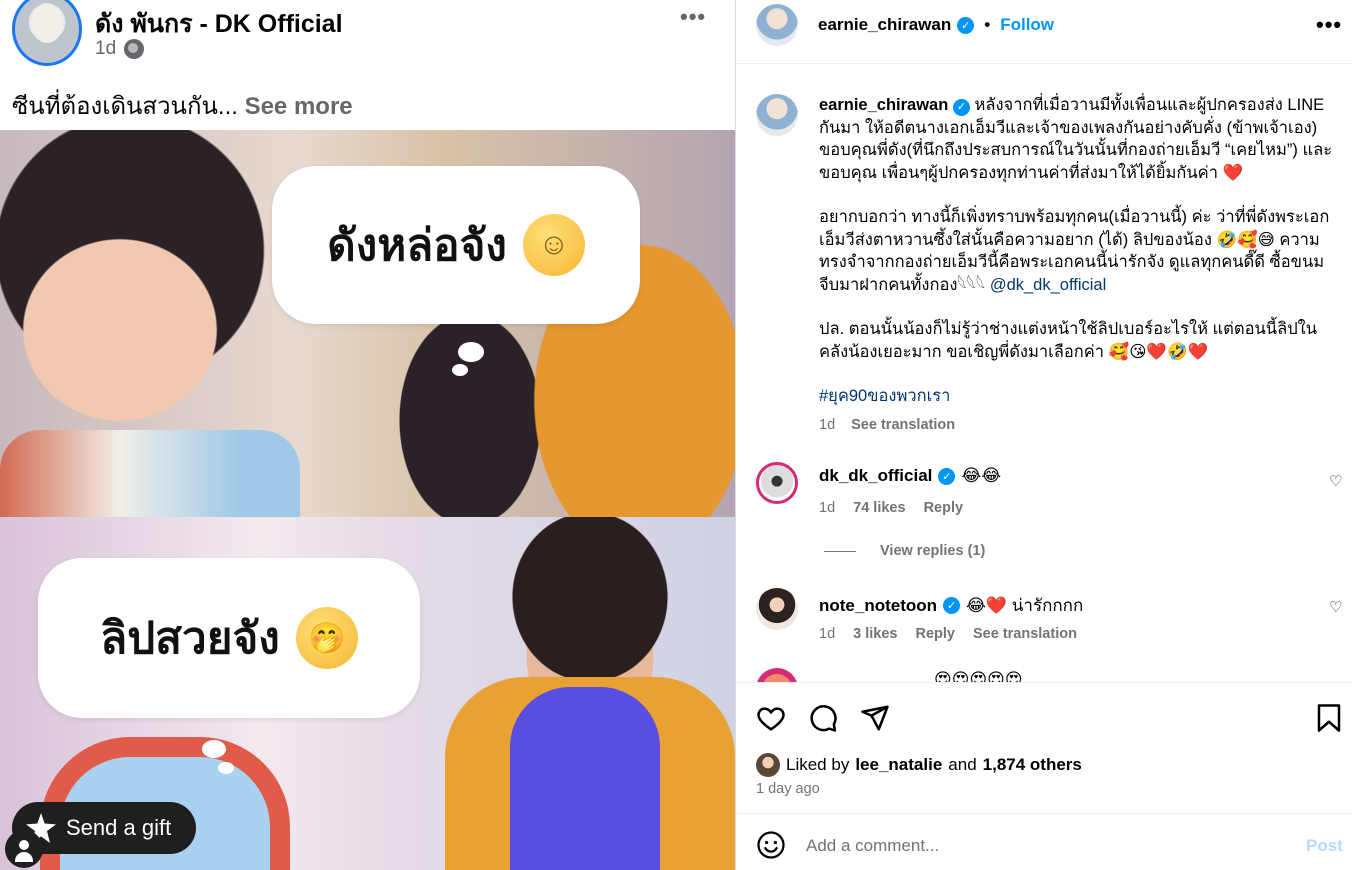 This screenshot has height=870, width=1352. What do you see at coordinates (827, 425) in the screenshot?
I see `caption-time: 1d` at bounding box center [827, 425].